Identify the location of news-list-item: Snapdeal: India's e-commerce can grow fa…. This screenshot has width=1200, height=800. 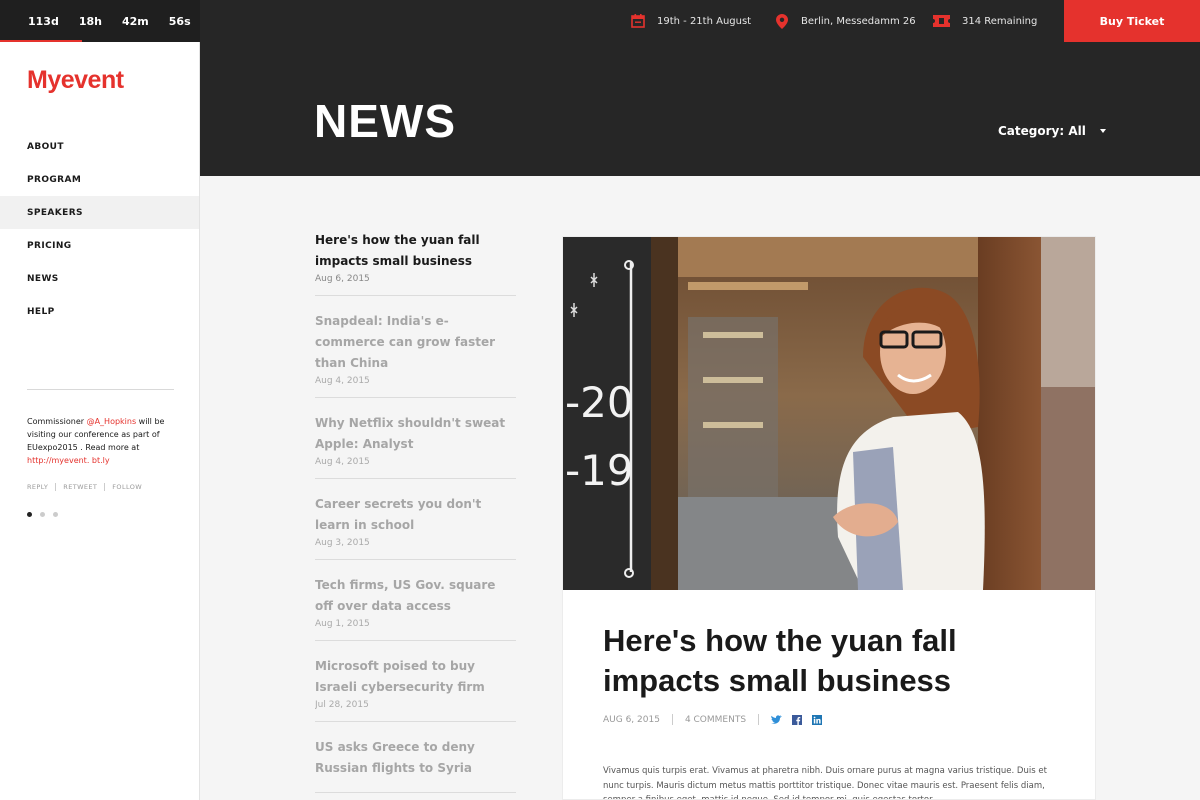
(415, 354).